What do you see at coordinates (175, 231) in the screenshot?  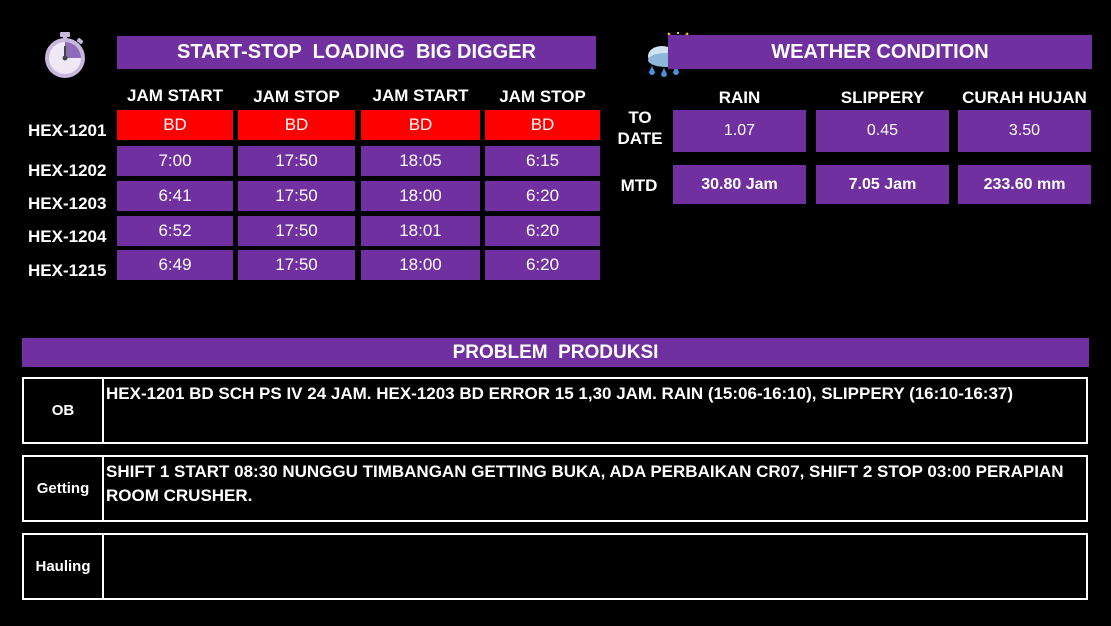 I see `time-cell: 6:52` at bounding box center [175, 231].